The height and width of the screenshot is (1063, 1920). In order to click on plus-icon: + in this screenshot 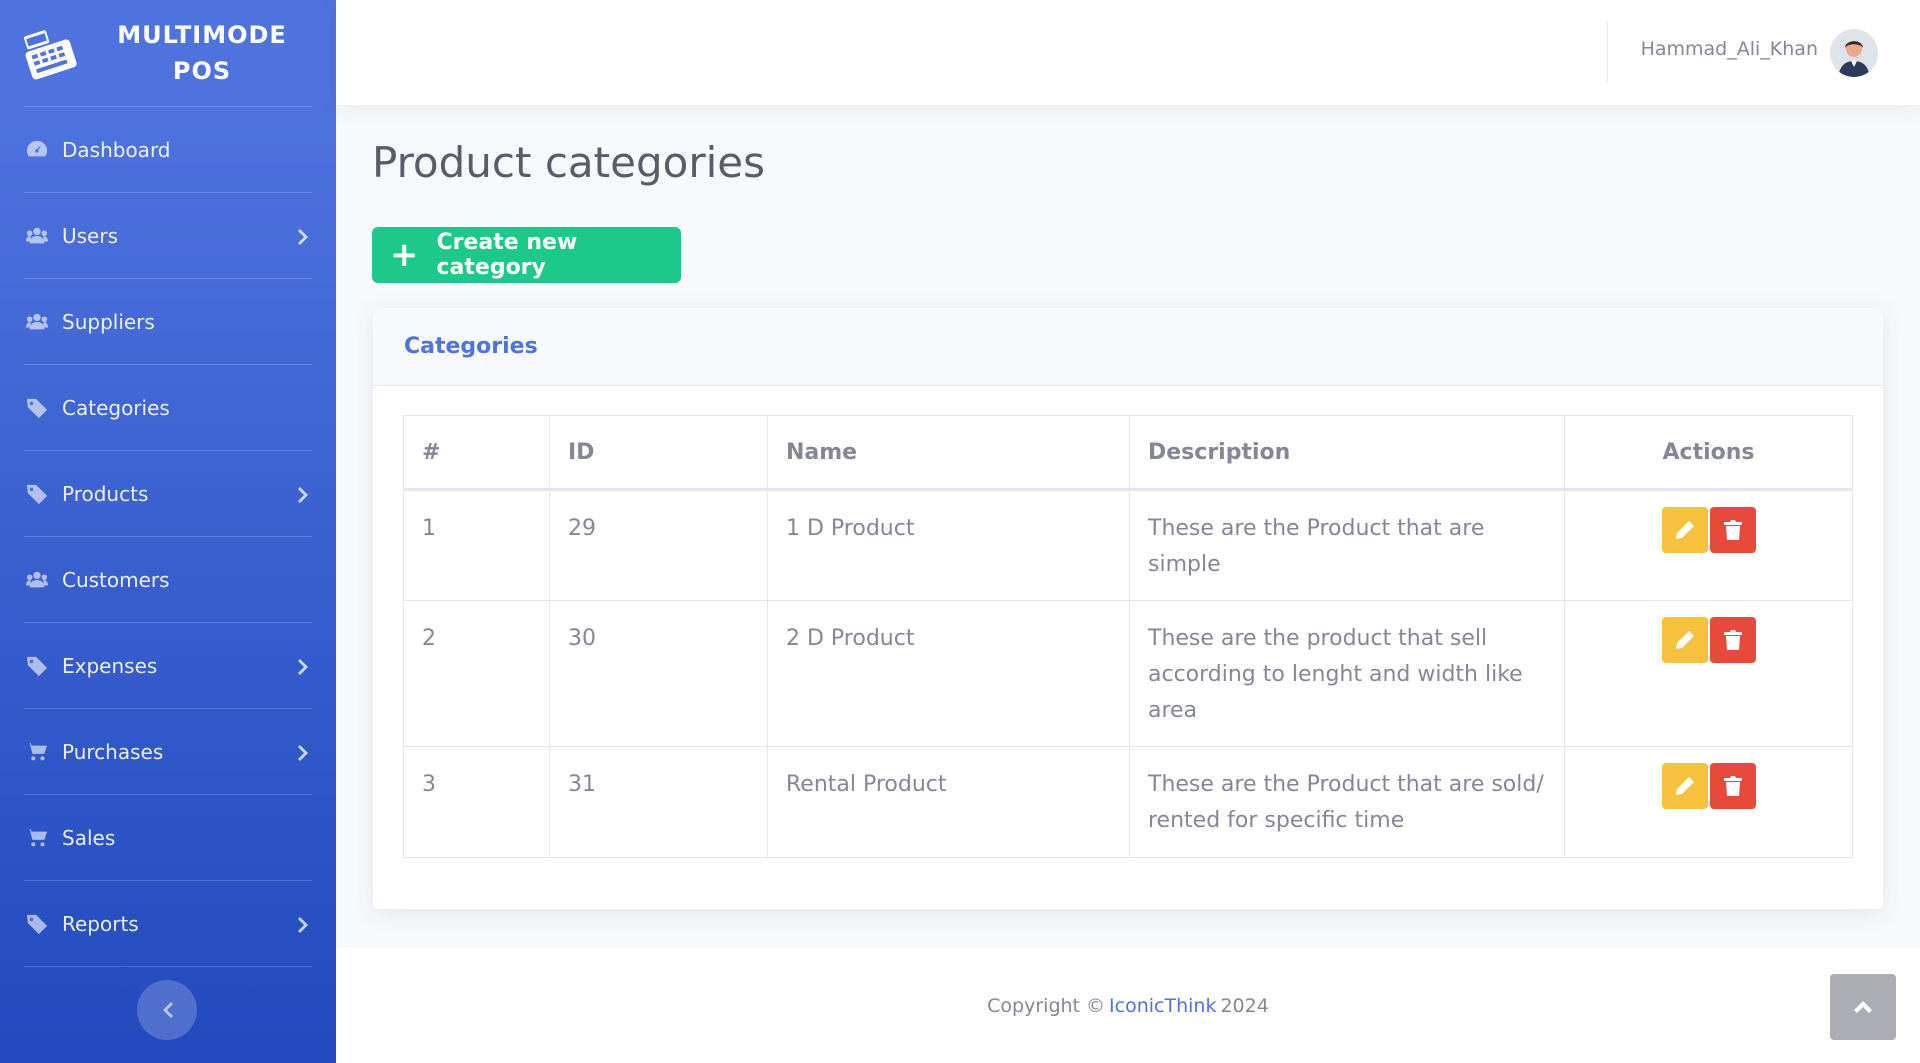, I will do `click(404, 255)`.